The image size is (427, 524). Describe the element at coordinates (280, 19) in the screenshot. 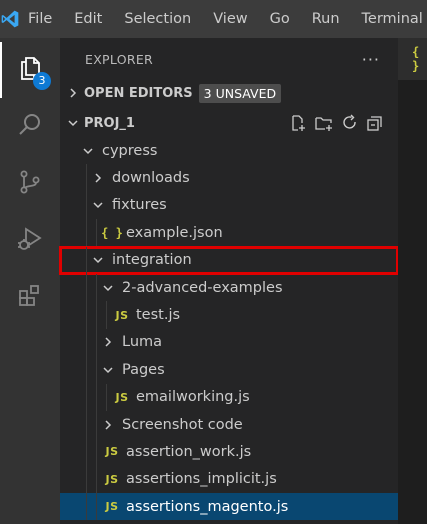

I see `menu-go: Go` at that location.